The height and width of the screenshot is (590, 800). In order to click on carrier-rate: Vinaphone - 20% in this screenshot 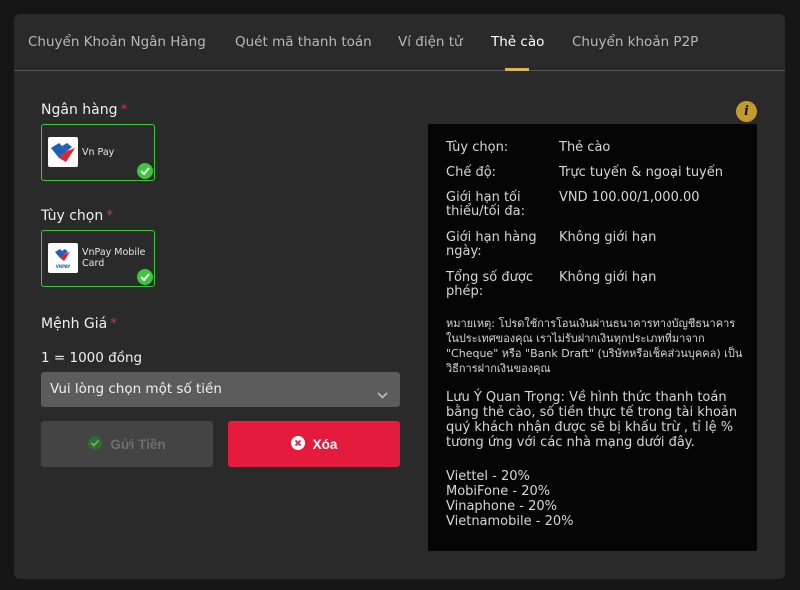, I will do `click(501, 506)`.